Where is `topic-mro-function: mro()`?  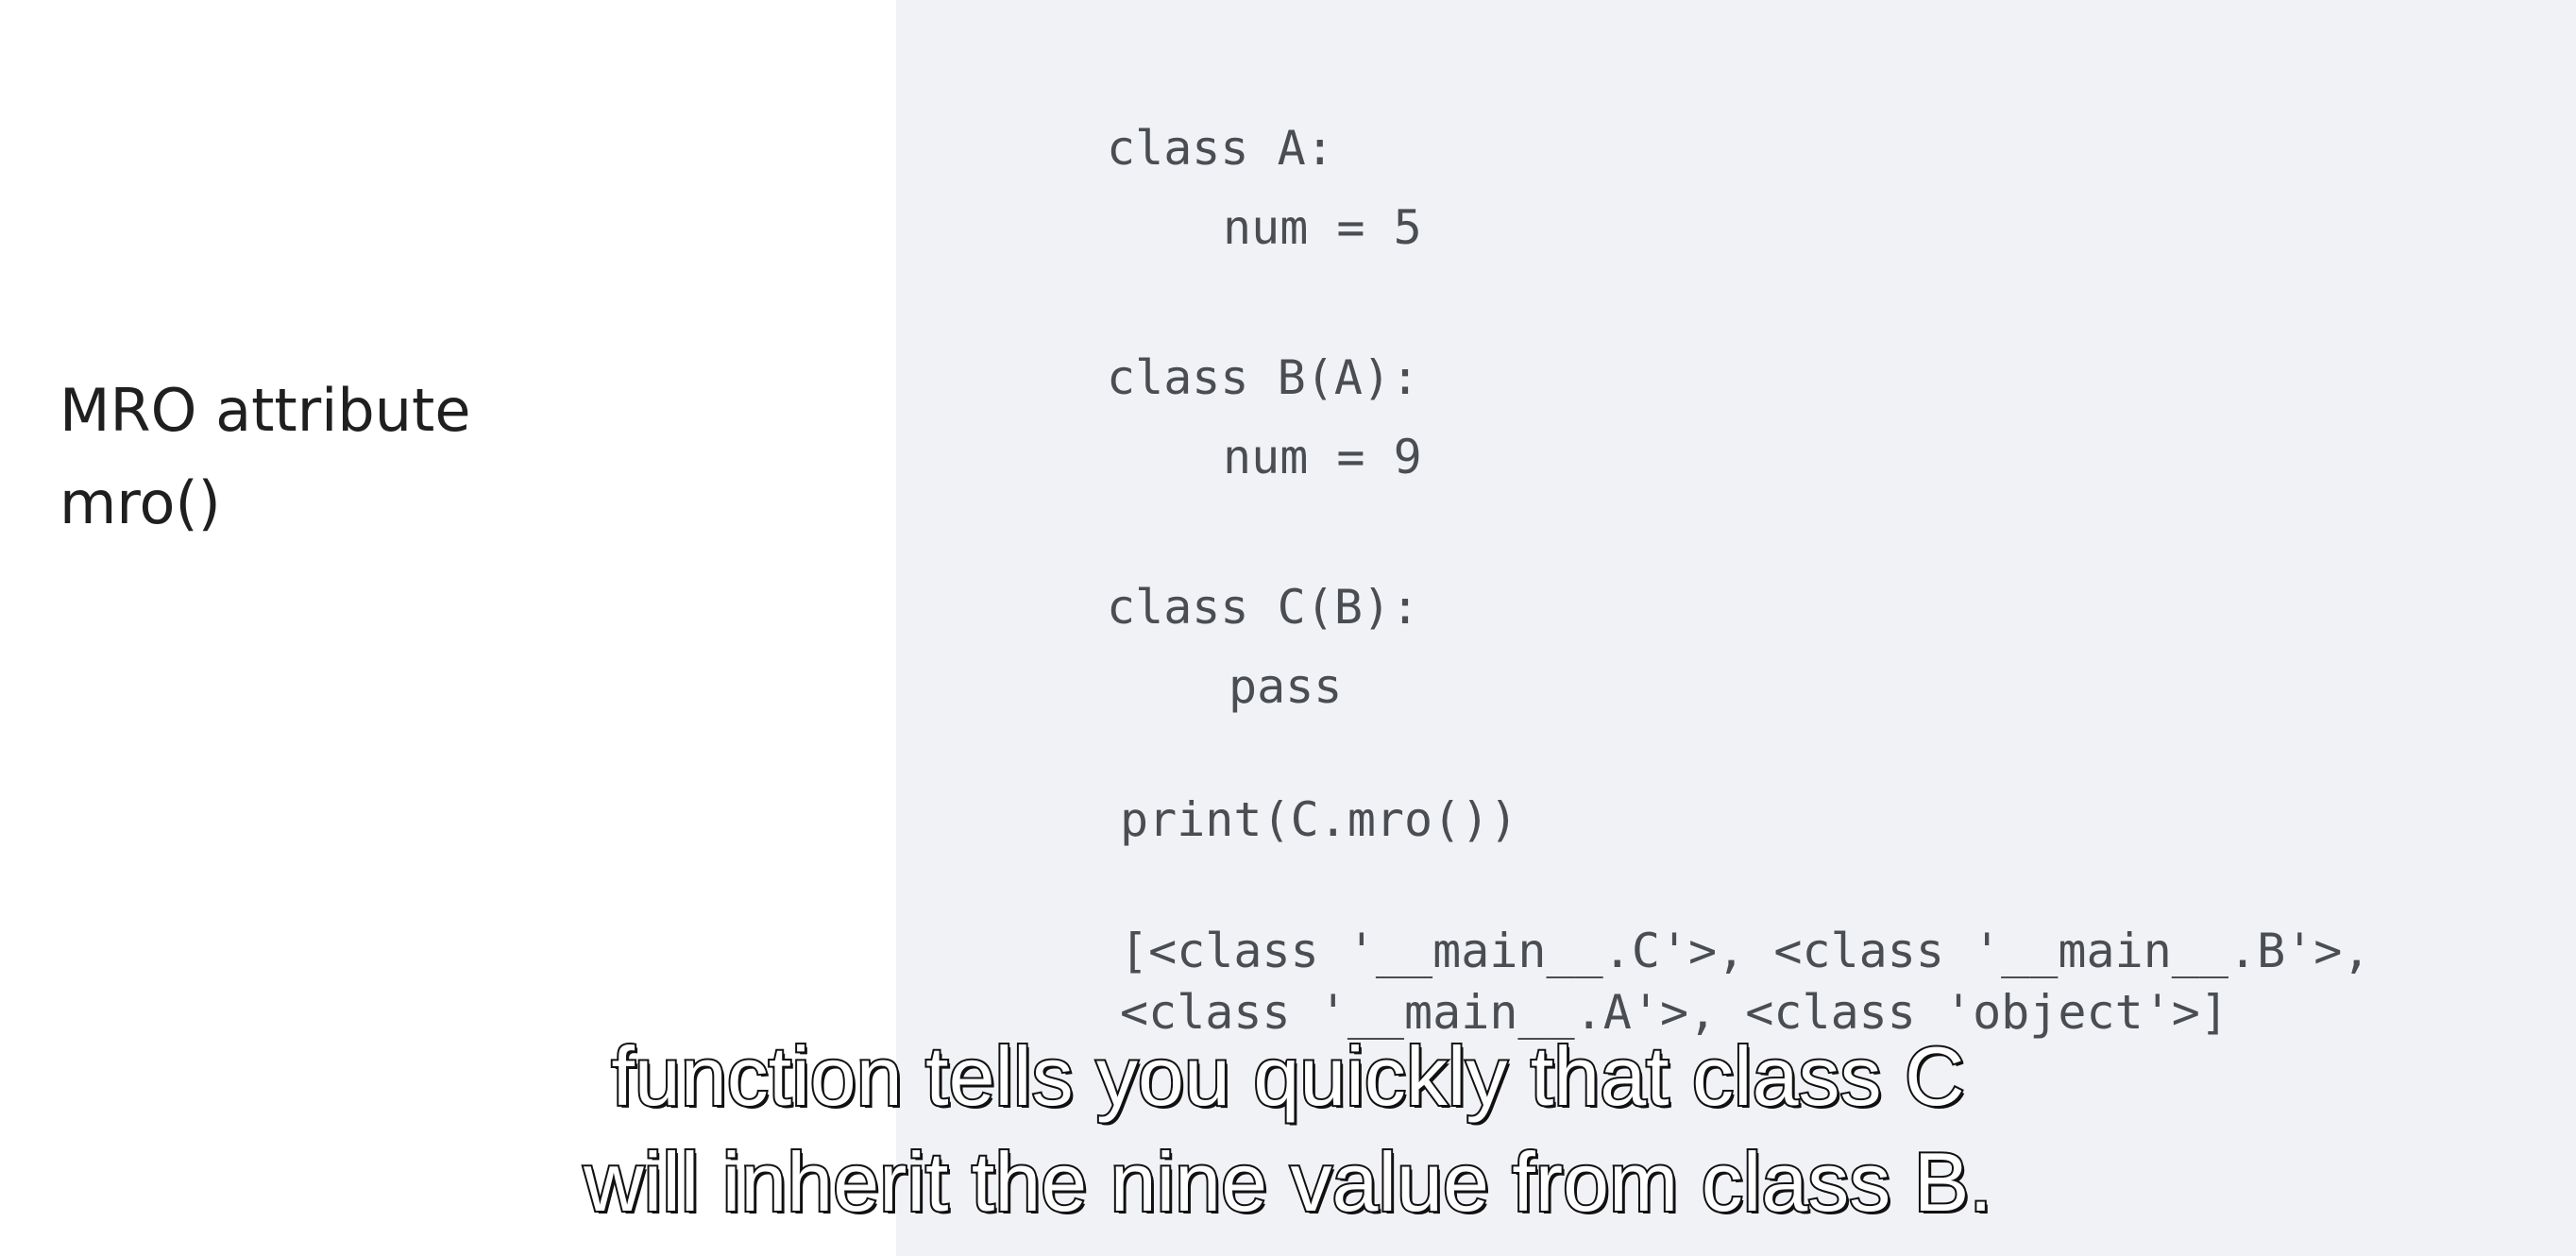
topic-mro-function: mro() is located at coordinates (140, 503).